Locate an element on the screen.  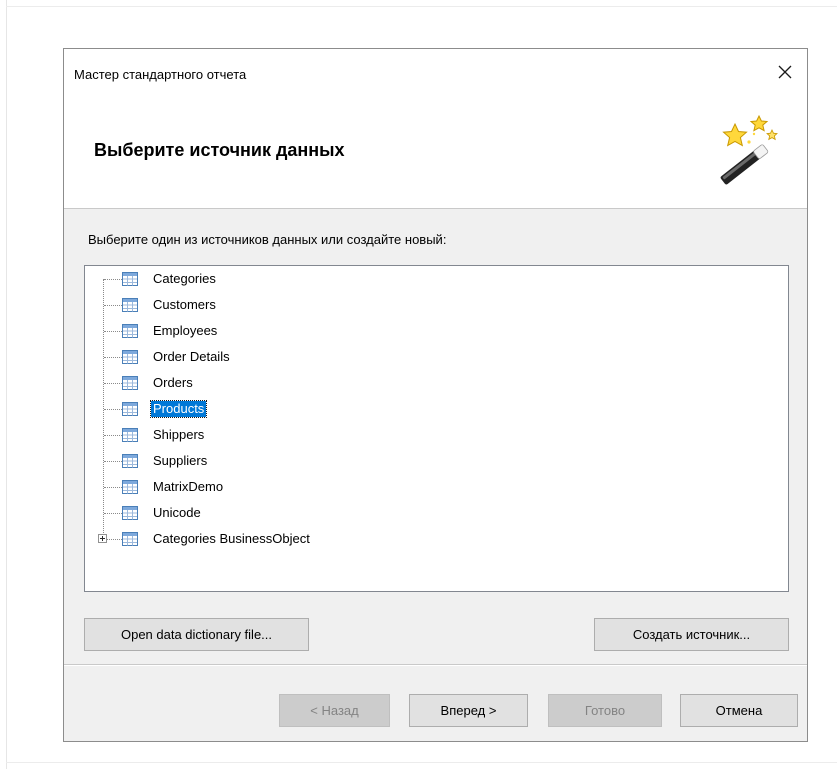
page-heading: Выберите источник данных is located at coordinates (219, 150).